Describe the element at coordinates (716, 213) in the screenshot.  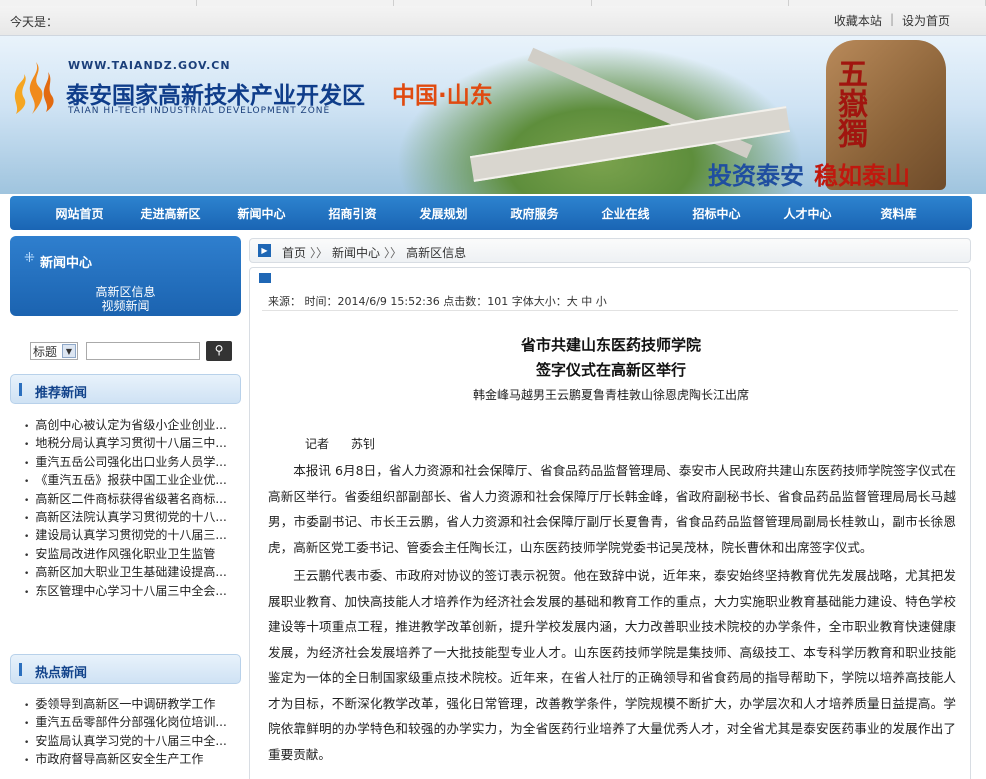
I see `nav-bidding: 招标中心` at that location.